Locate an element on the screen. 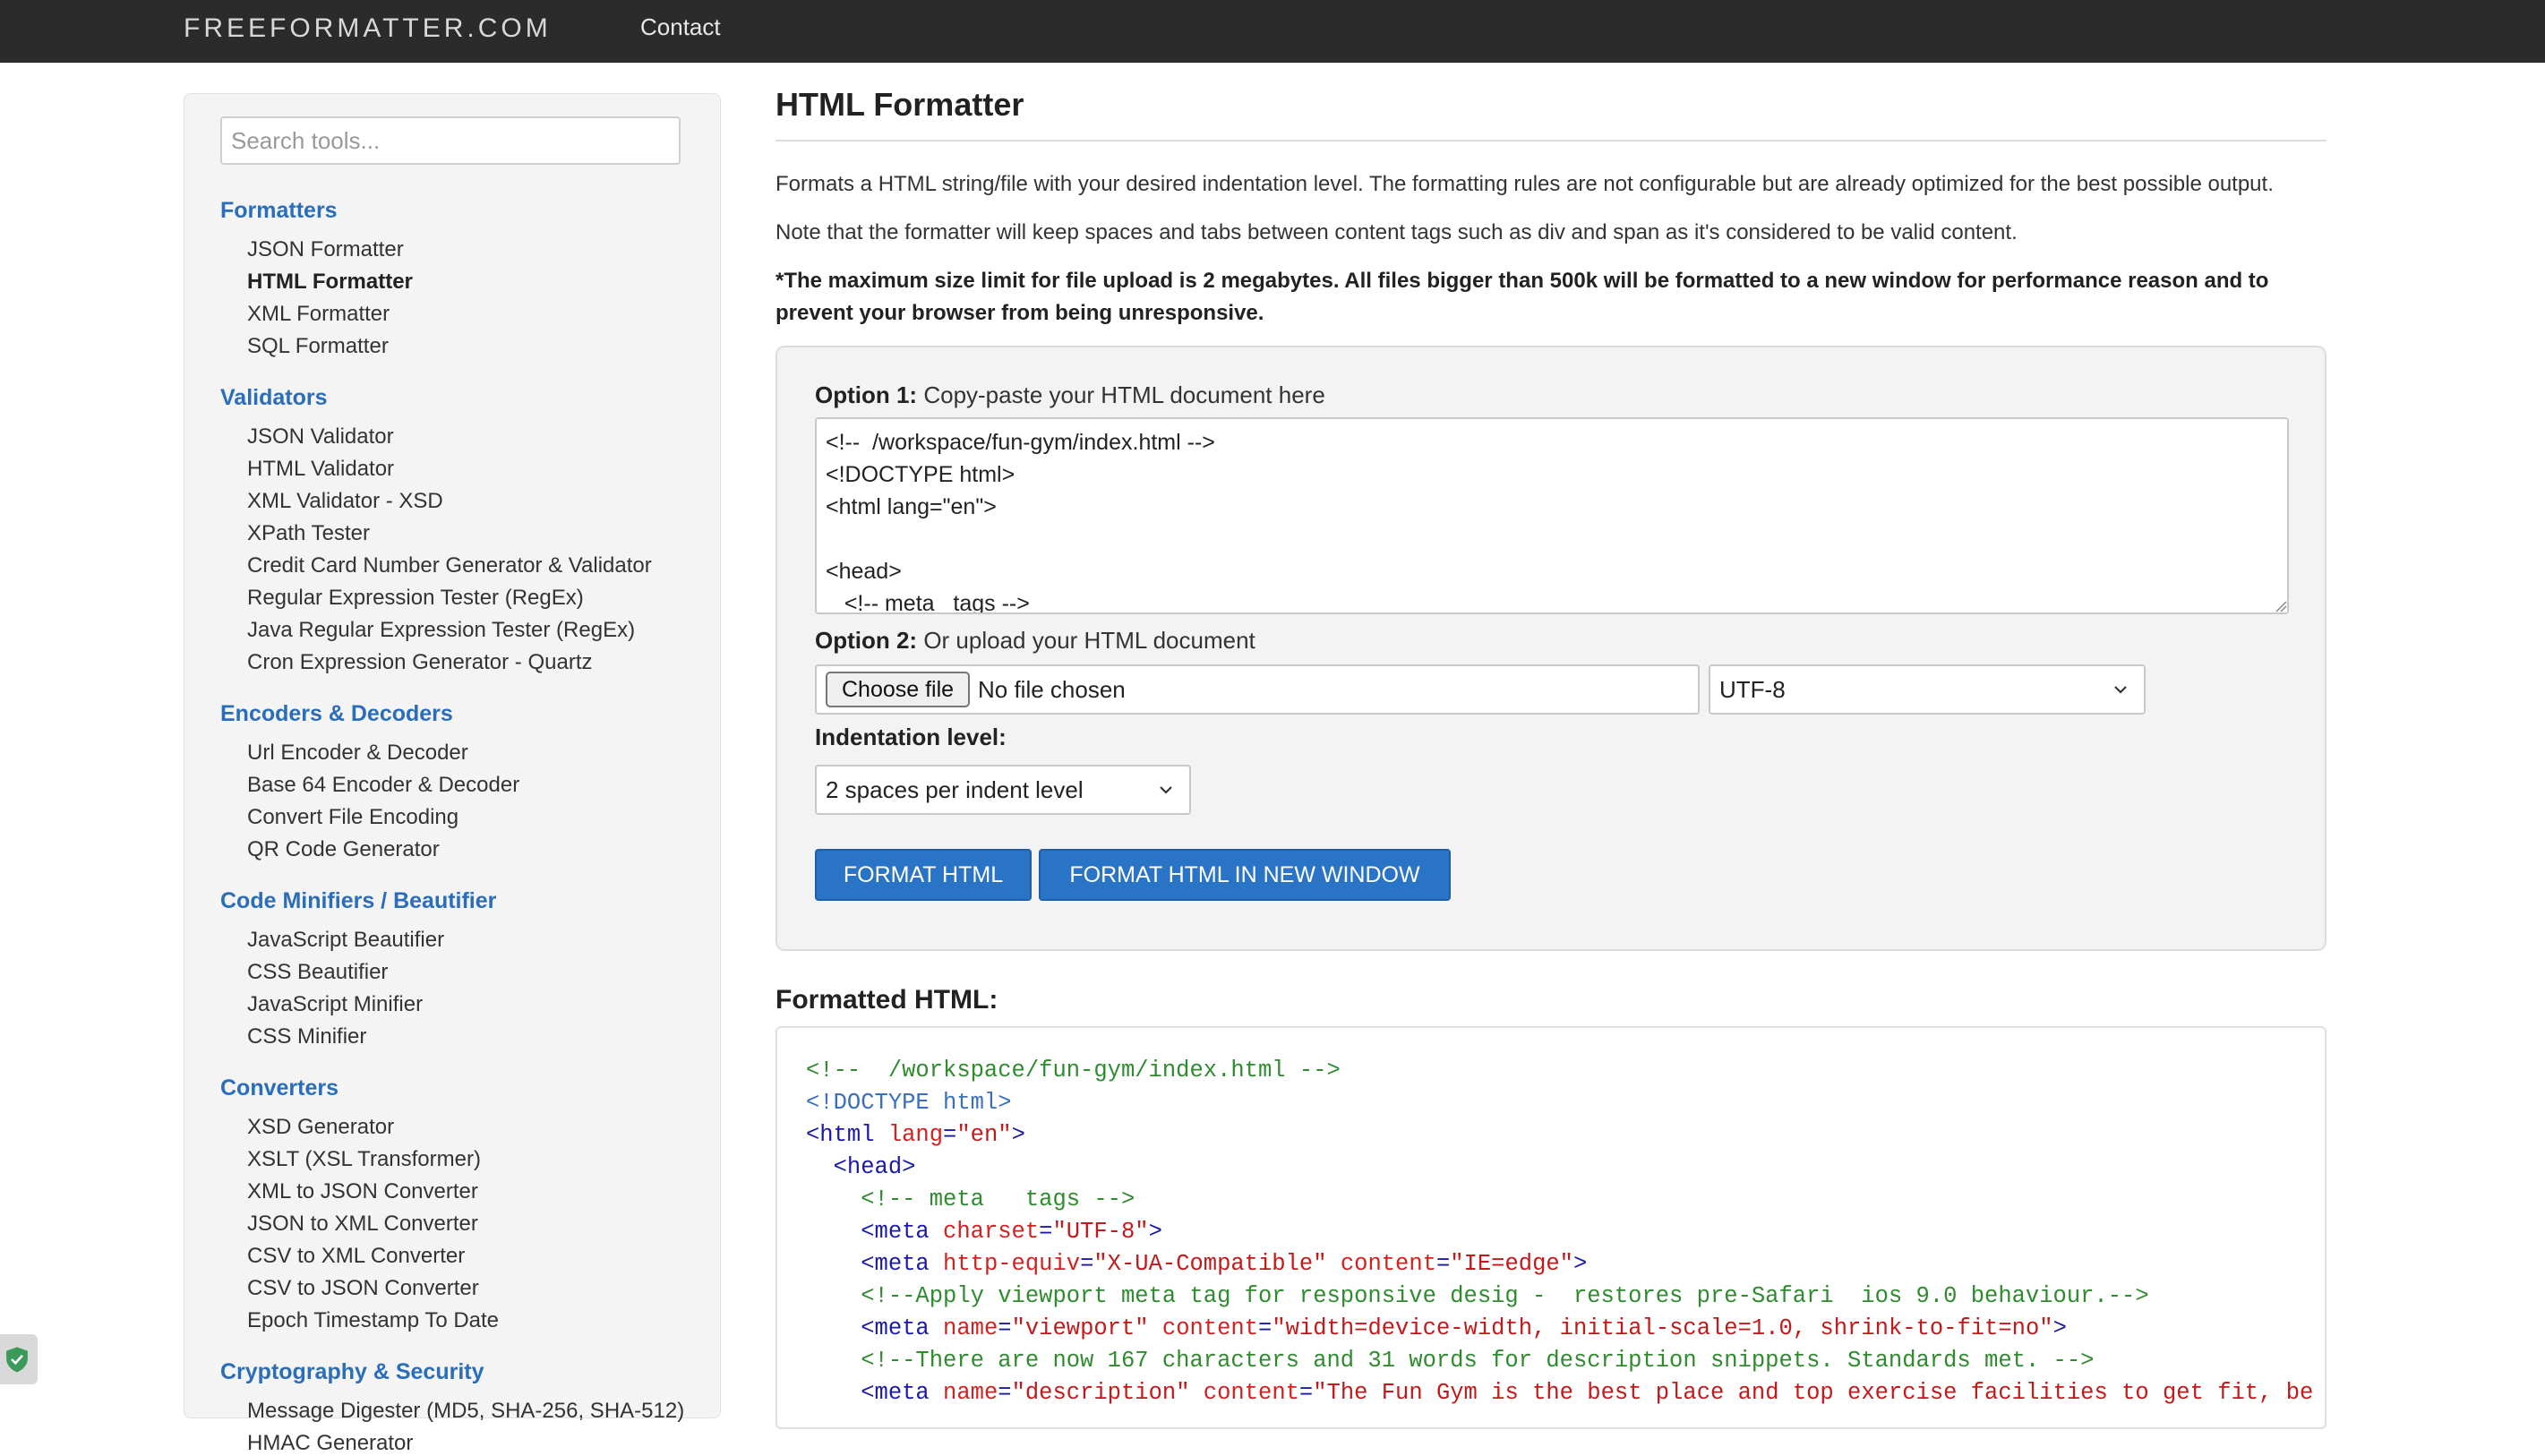 The image size is (2545, 1456). code-line: <meta charset="UTF-8"> is located at coordinates (1565, 1232).